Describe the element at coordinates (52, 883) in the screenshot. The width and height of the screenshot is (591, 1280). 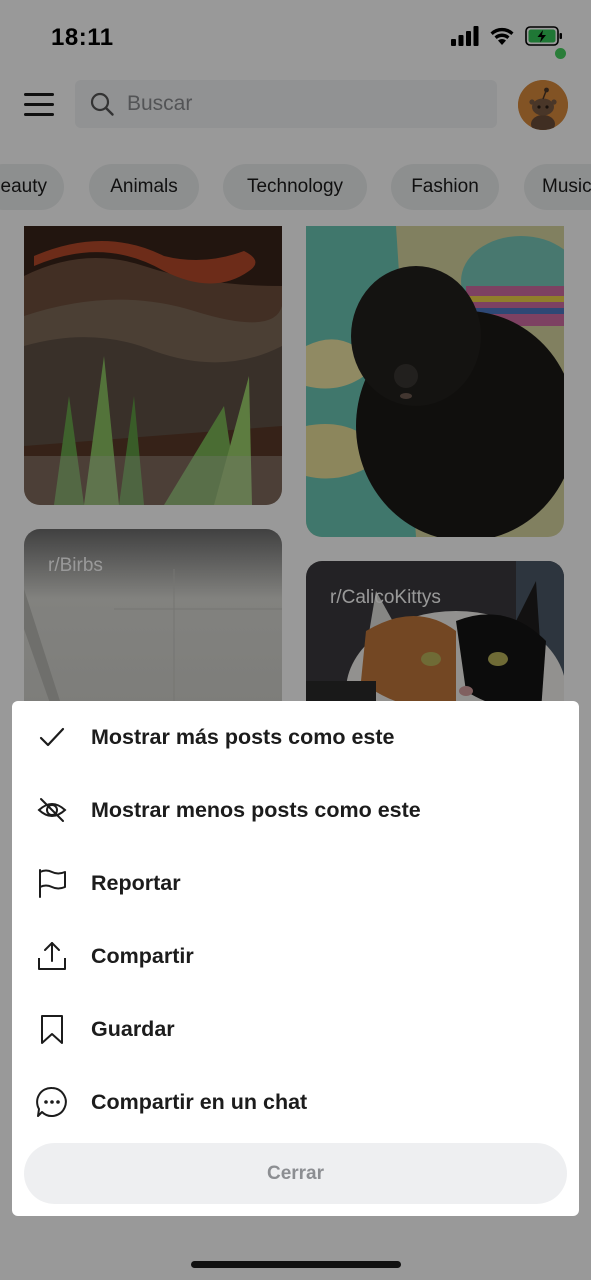
I see `flag-icon` at that location.